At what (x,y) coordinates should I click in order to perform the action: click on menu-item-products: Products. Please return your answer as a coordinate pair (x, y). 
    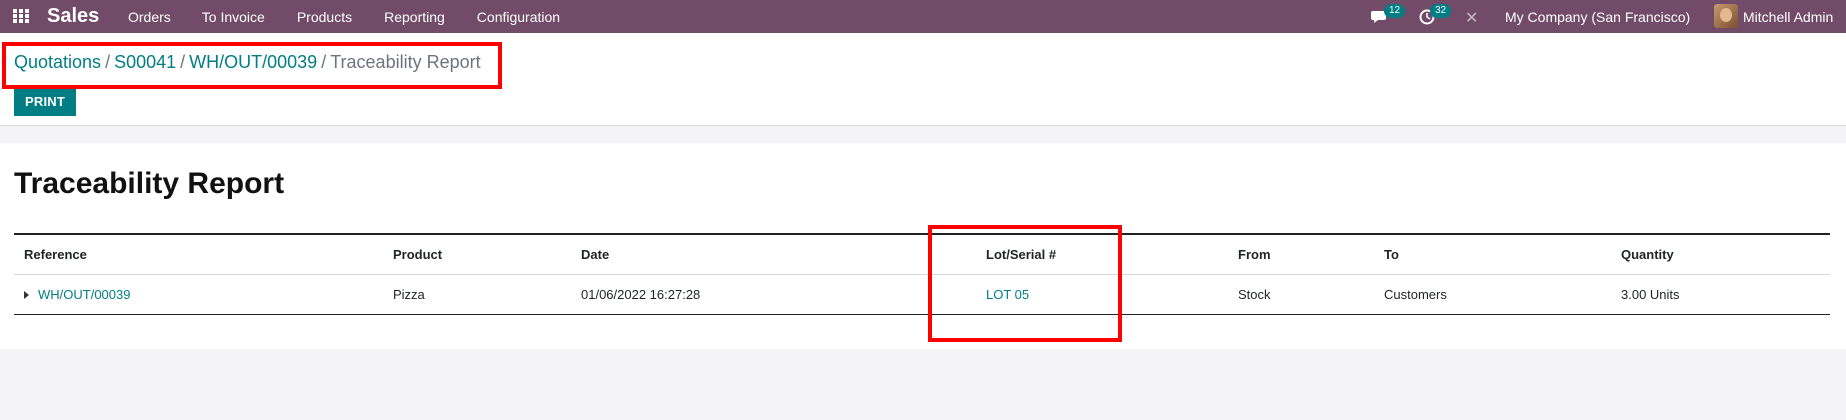
    Looking at the image, I should click on (324, 17).